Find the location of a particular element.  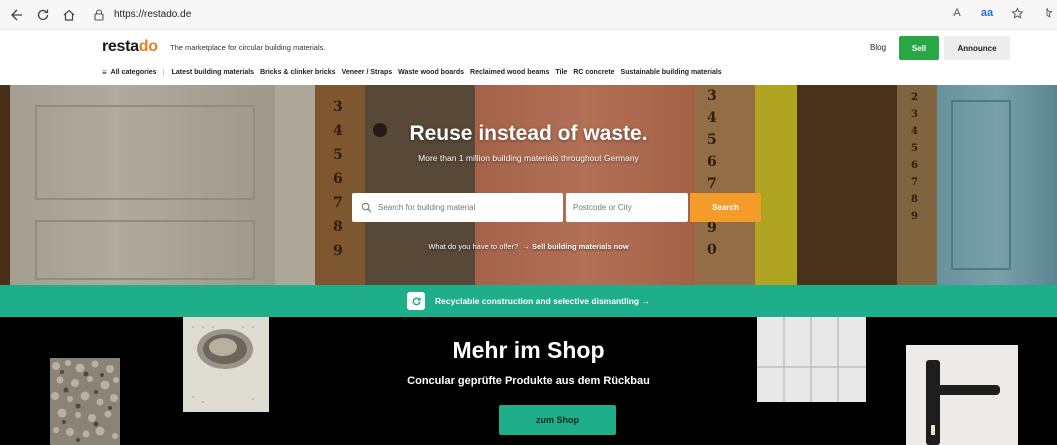

lock-icon is located at coordinates (99, 14).